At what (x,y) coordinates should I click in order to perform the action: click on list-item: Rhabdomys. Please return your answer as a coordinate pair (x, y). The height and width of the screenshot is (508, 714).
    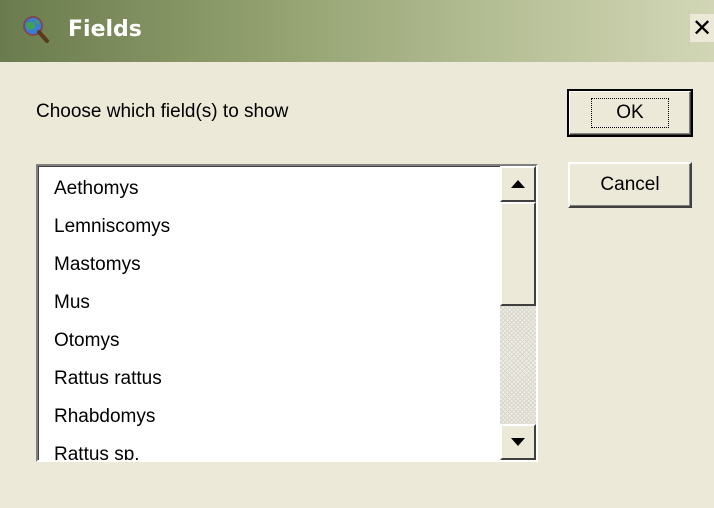
    Looking at the image, I should click on (268, 417).